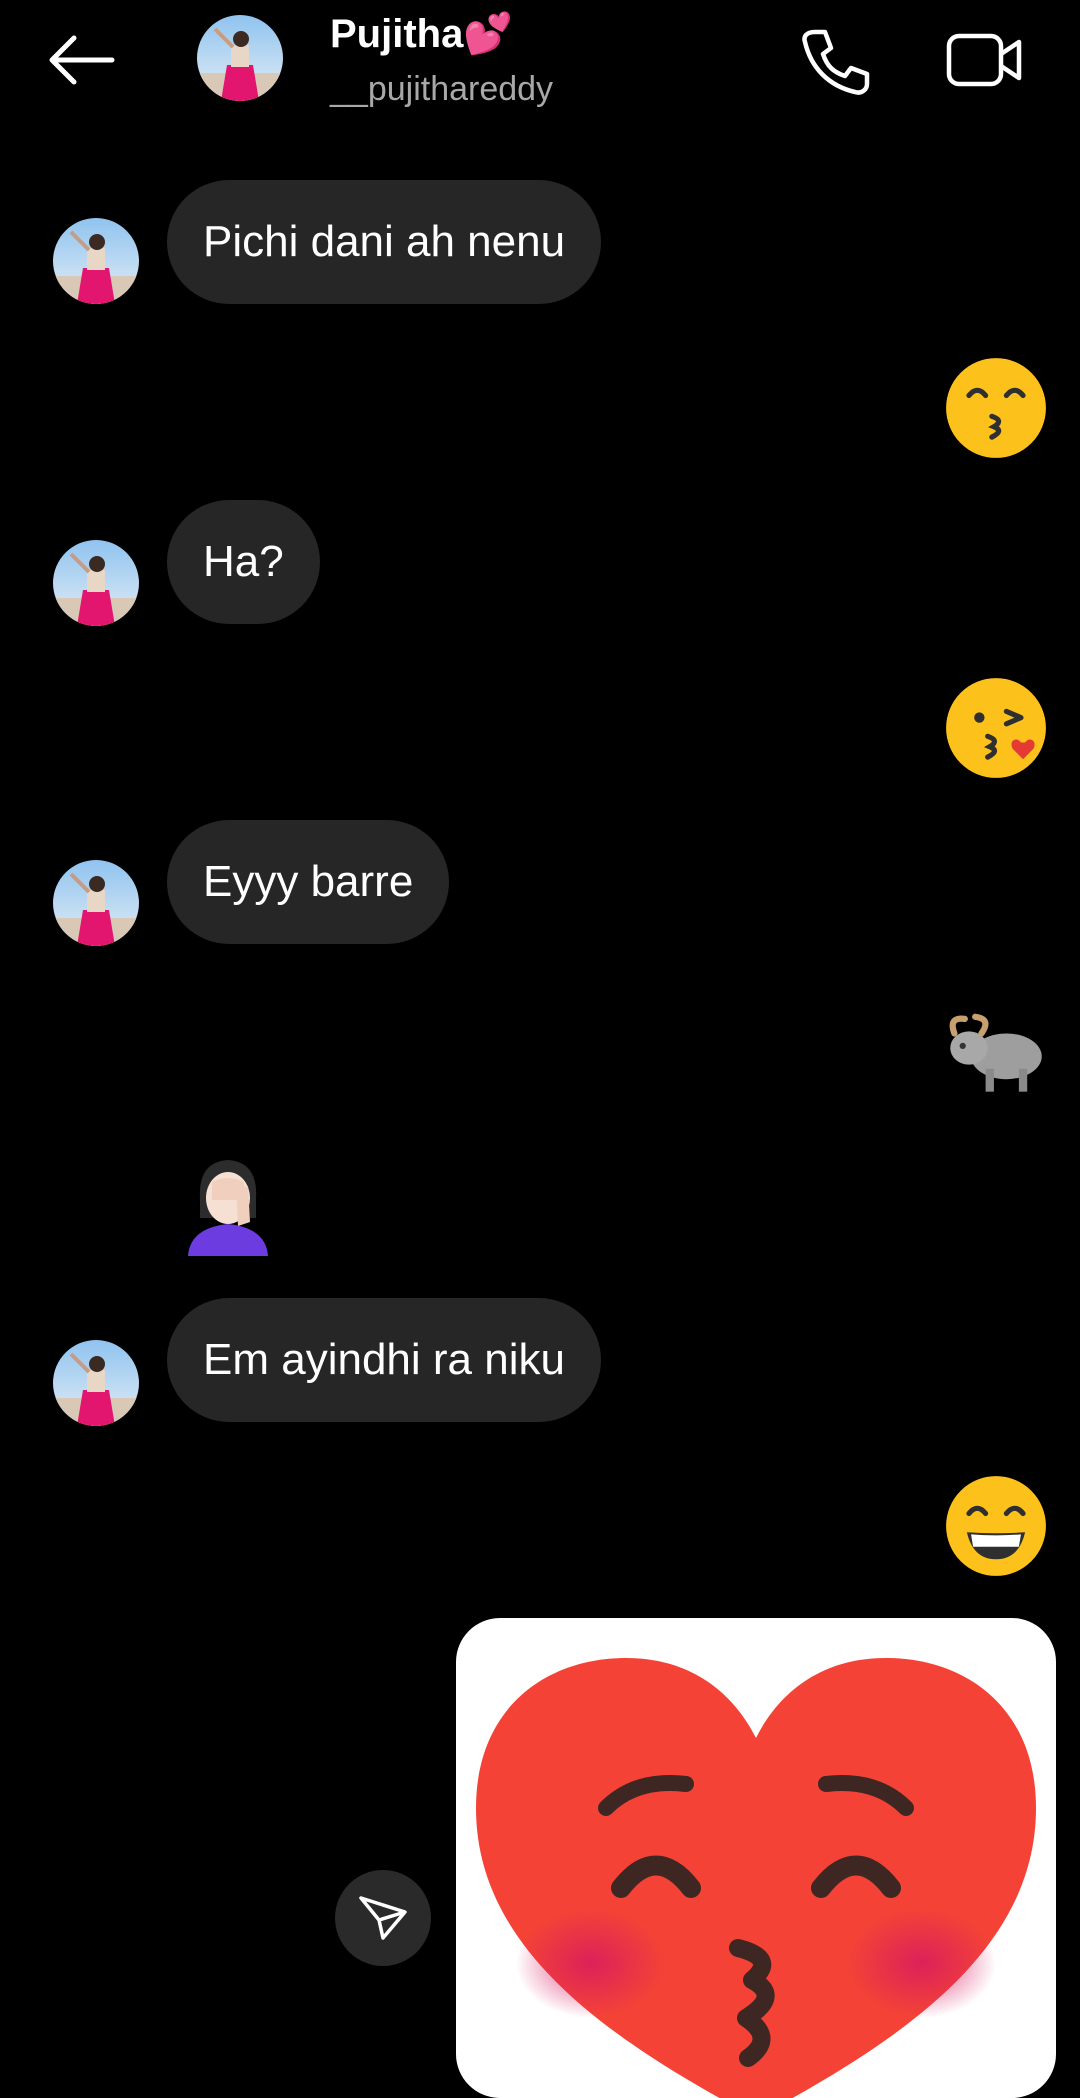  I want to click on video-call-button, so click(985, 60).